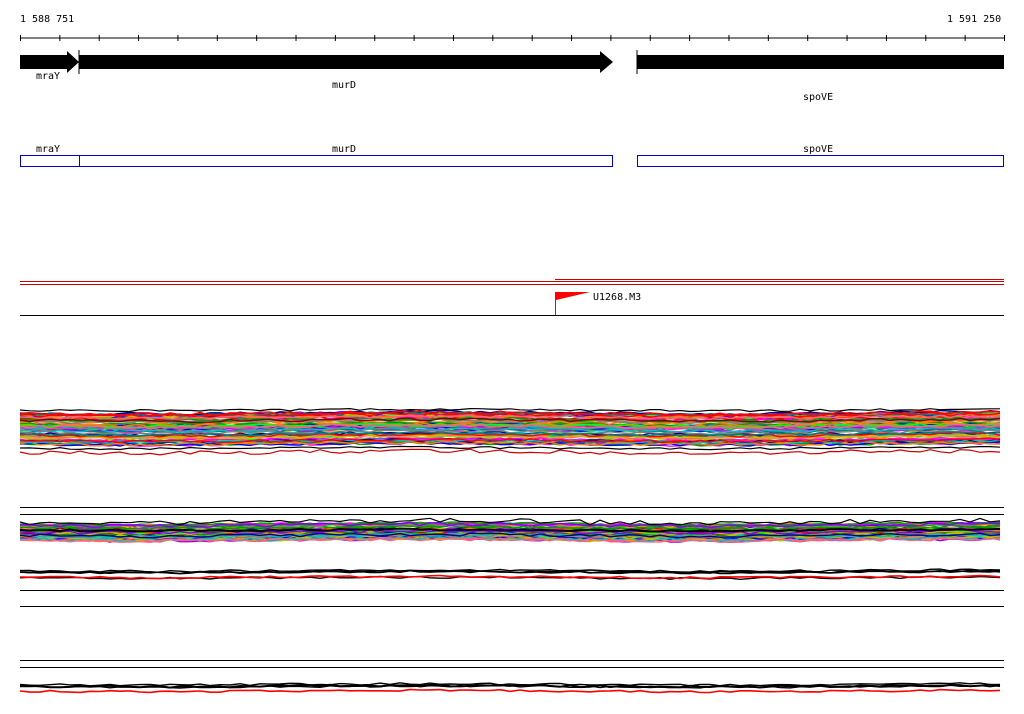  I want to click on gene-box-track, so click(512, 161).